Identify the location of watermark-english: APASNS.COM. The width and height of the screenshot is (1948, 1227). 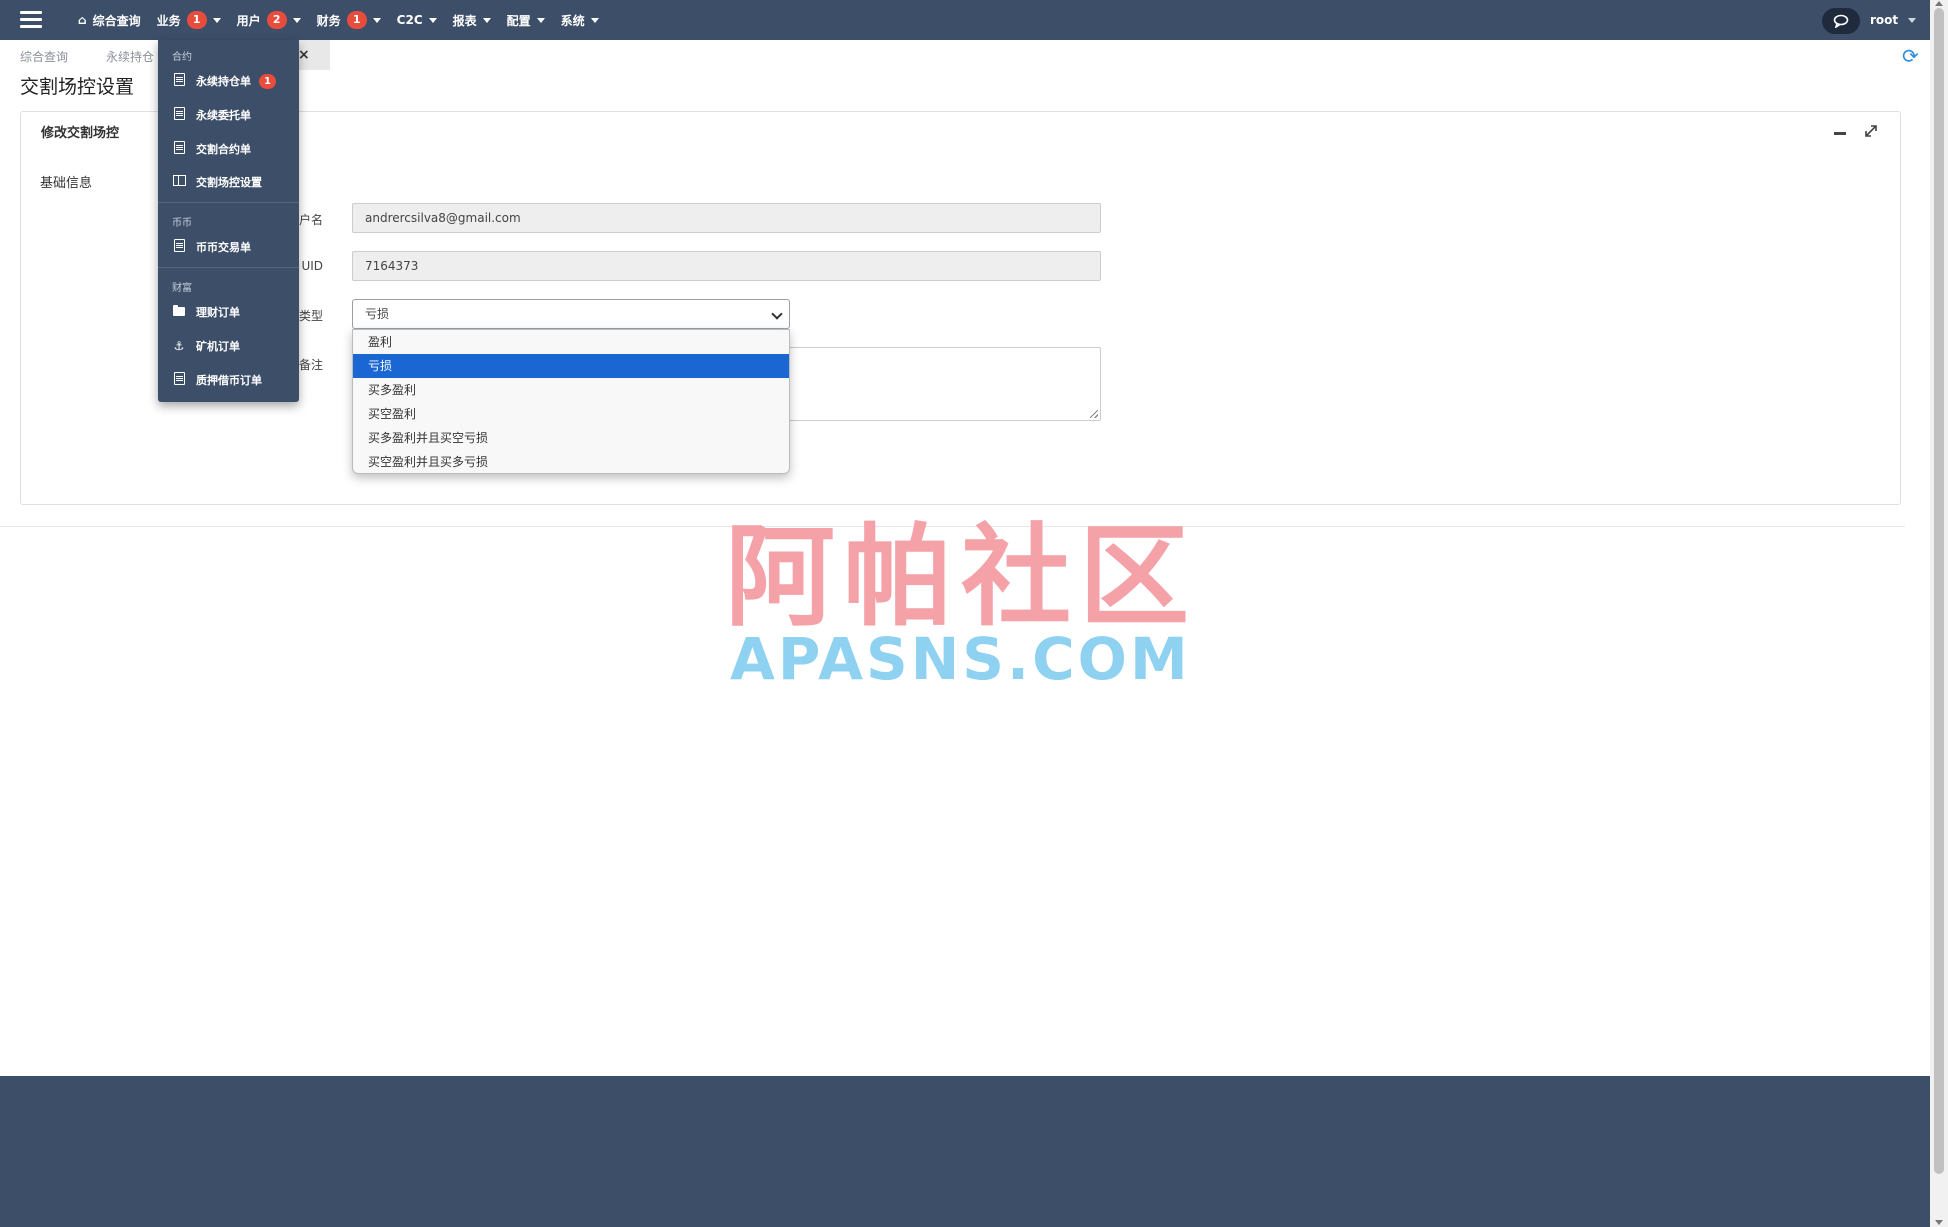
(960, 659).